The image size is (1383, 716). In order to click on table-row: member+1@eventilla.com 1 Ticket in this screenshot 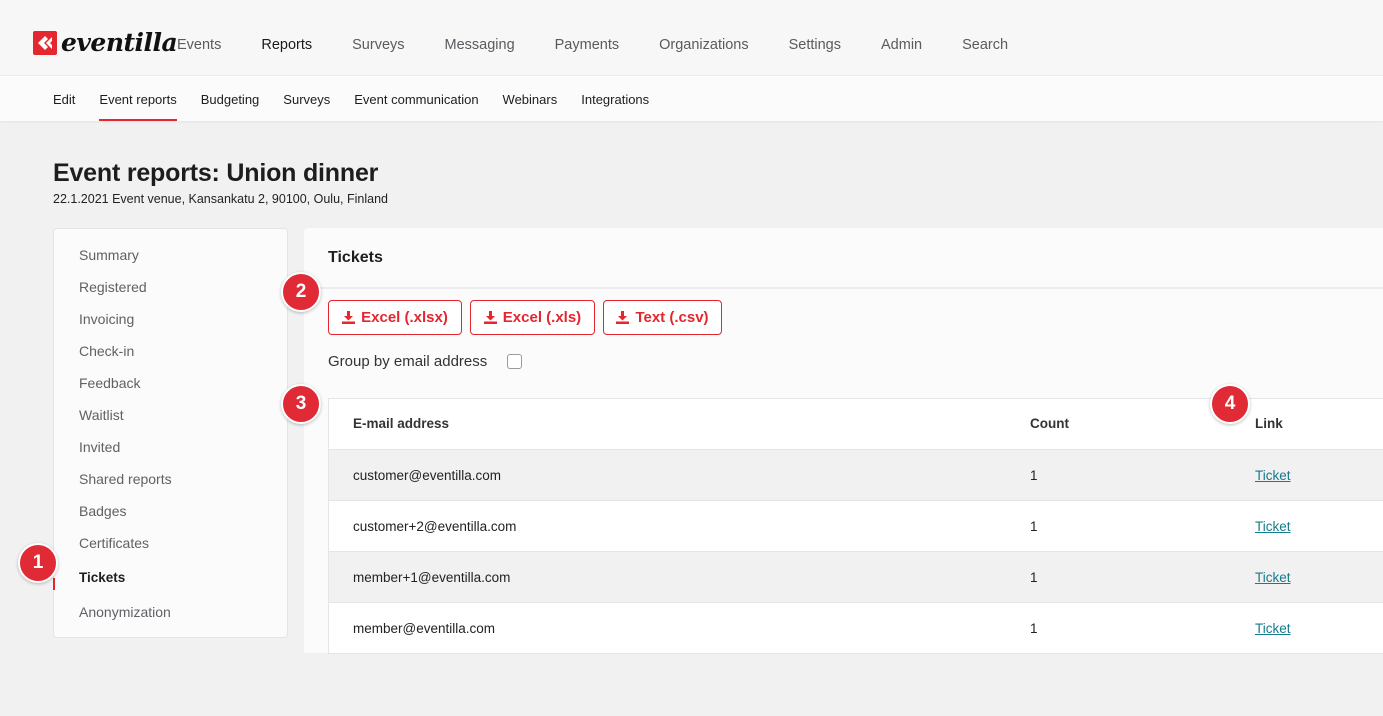, I will do `click(856, 576)`.